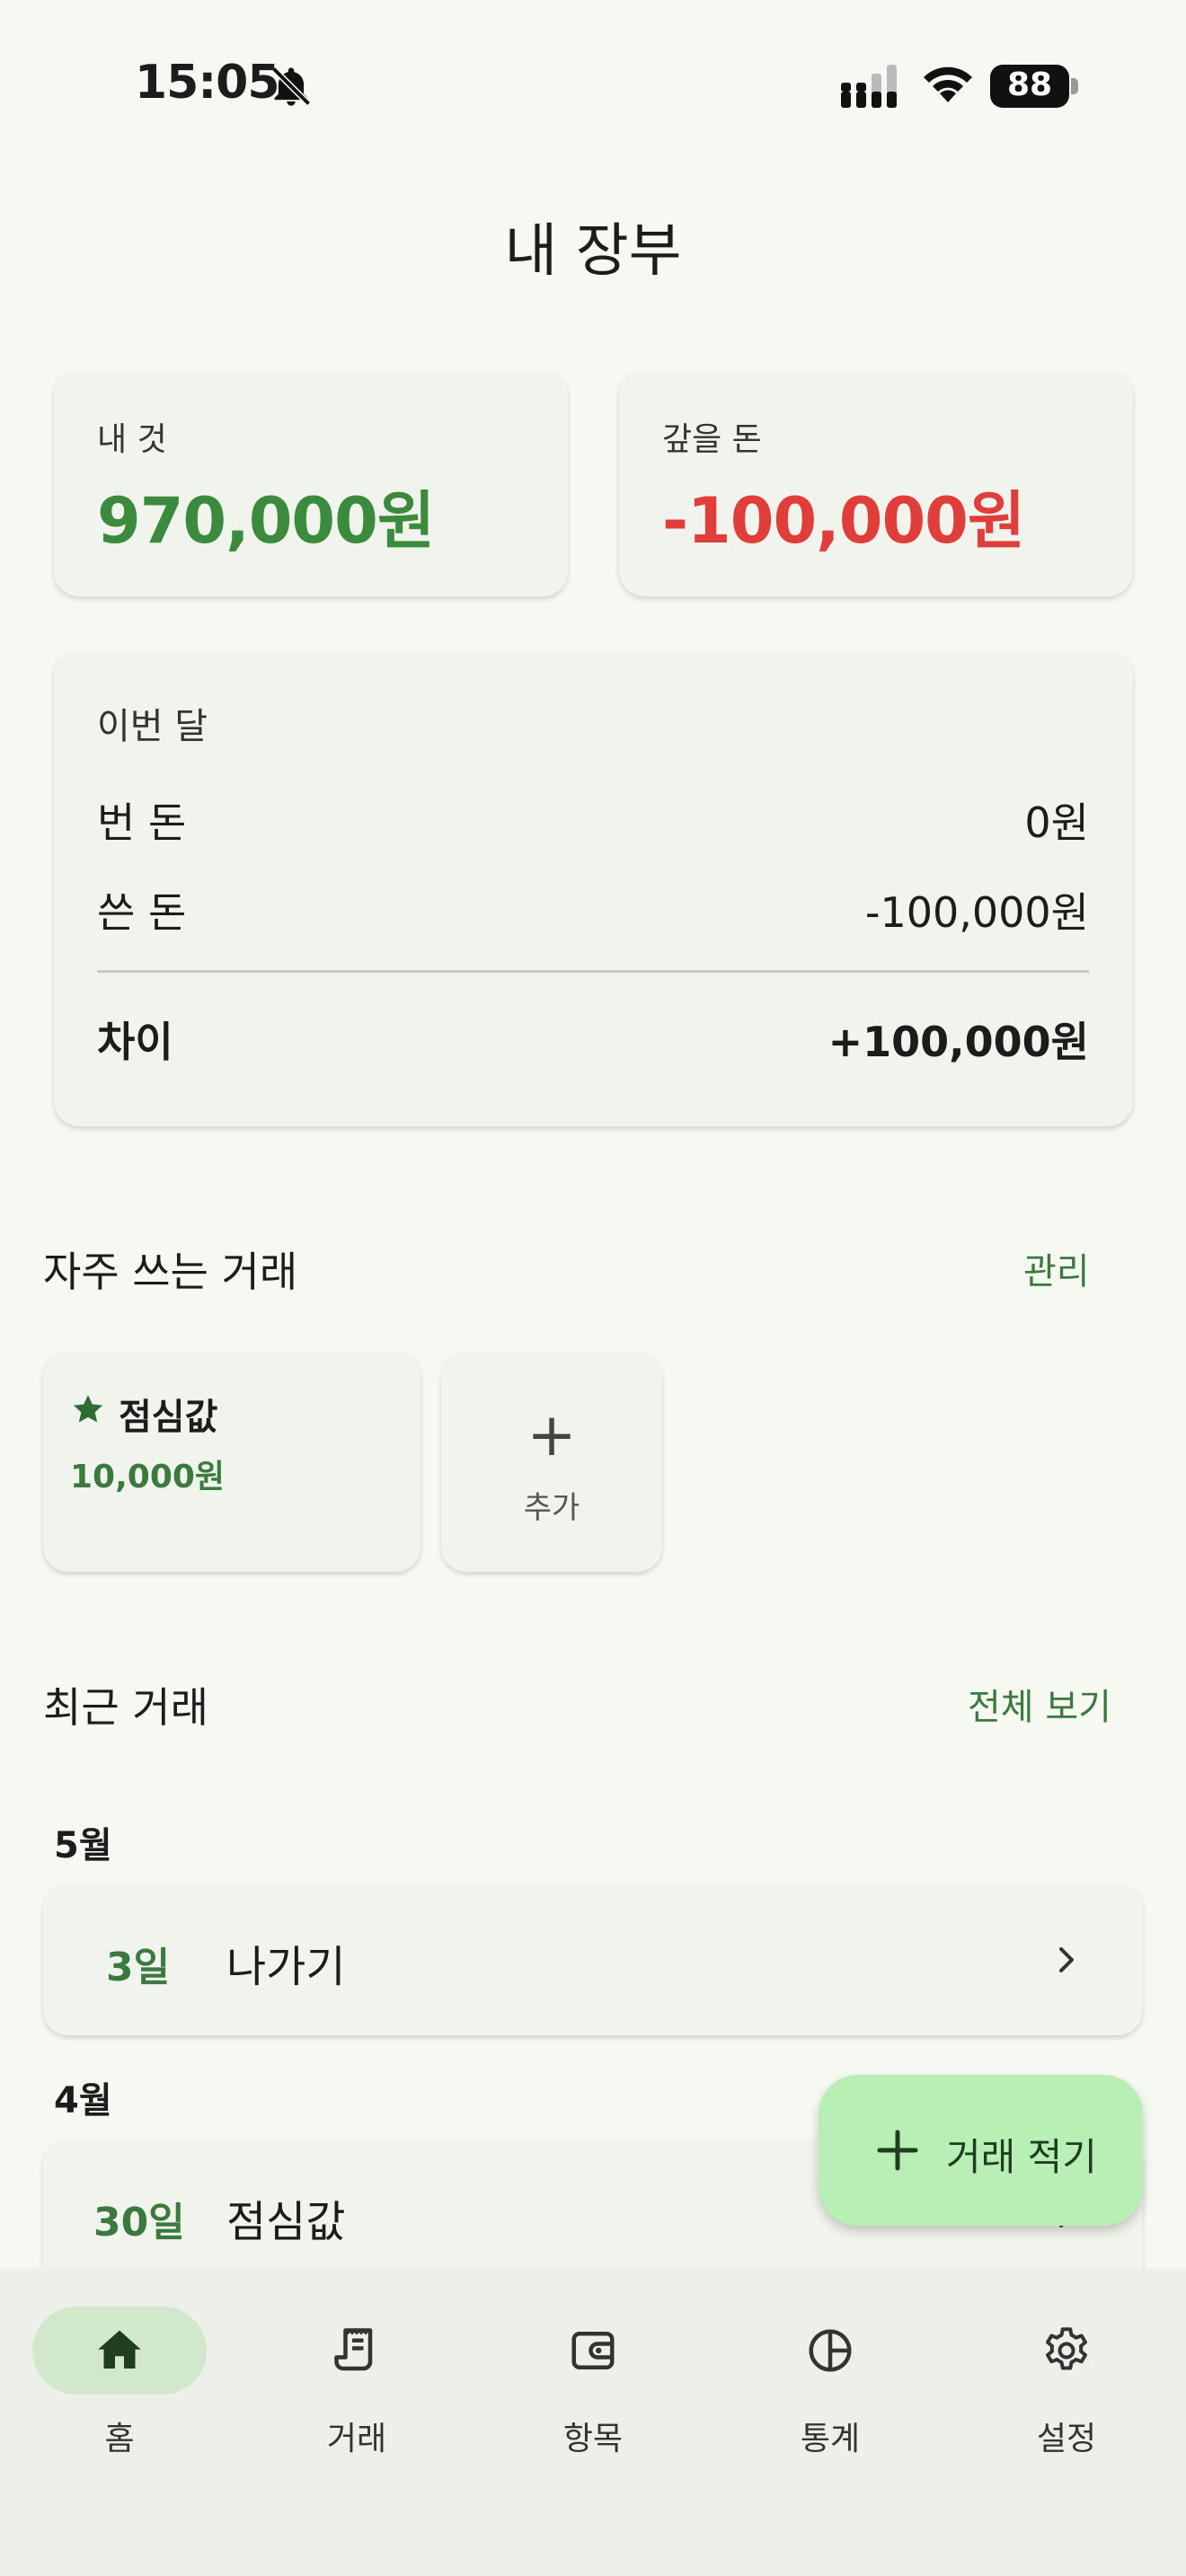 The height and width of the screenshot is (2576, 1186). What do you see at coordinates (132, 439) in the screenshot?
I see `my-balance-label: 내 것` at bounding box center [132, 439].